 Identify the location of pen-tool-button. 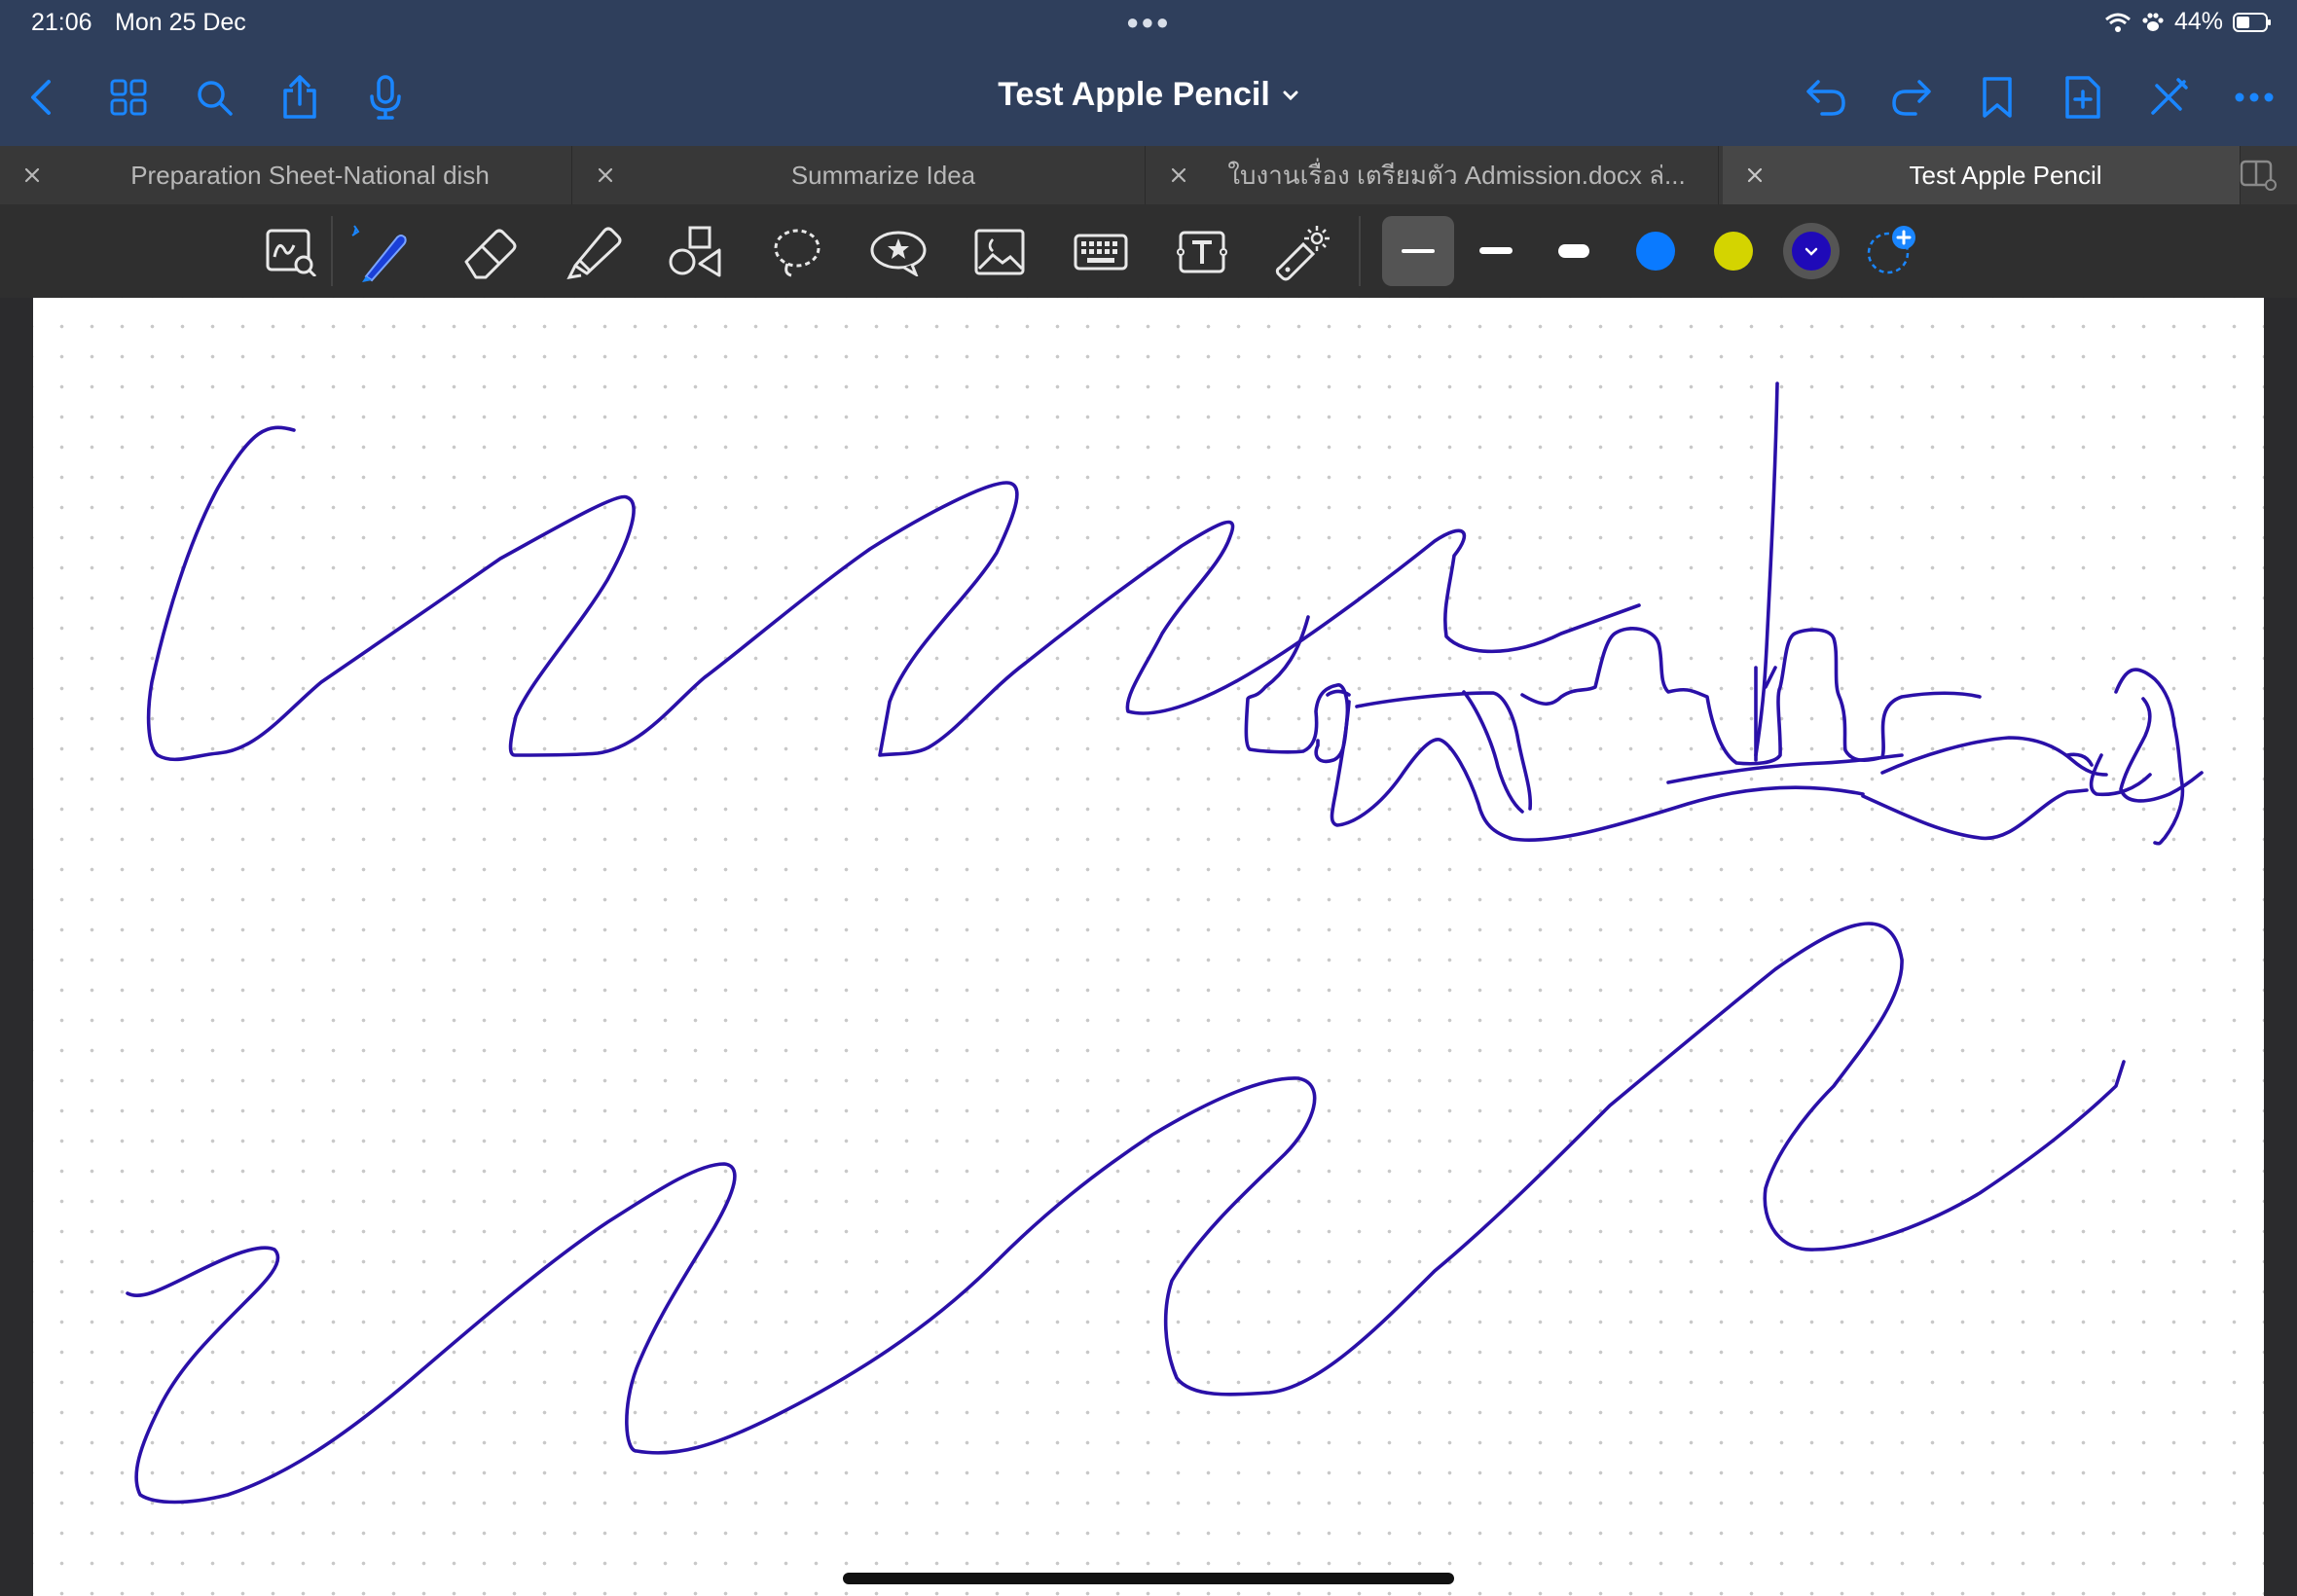
(380, 252).